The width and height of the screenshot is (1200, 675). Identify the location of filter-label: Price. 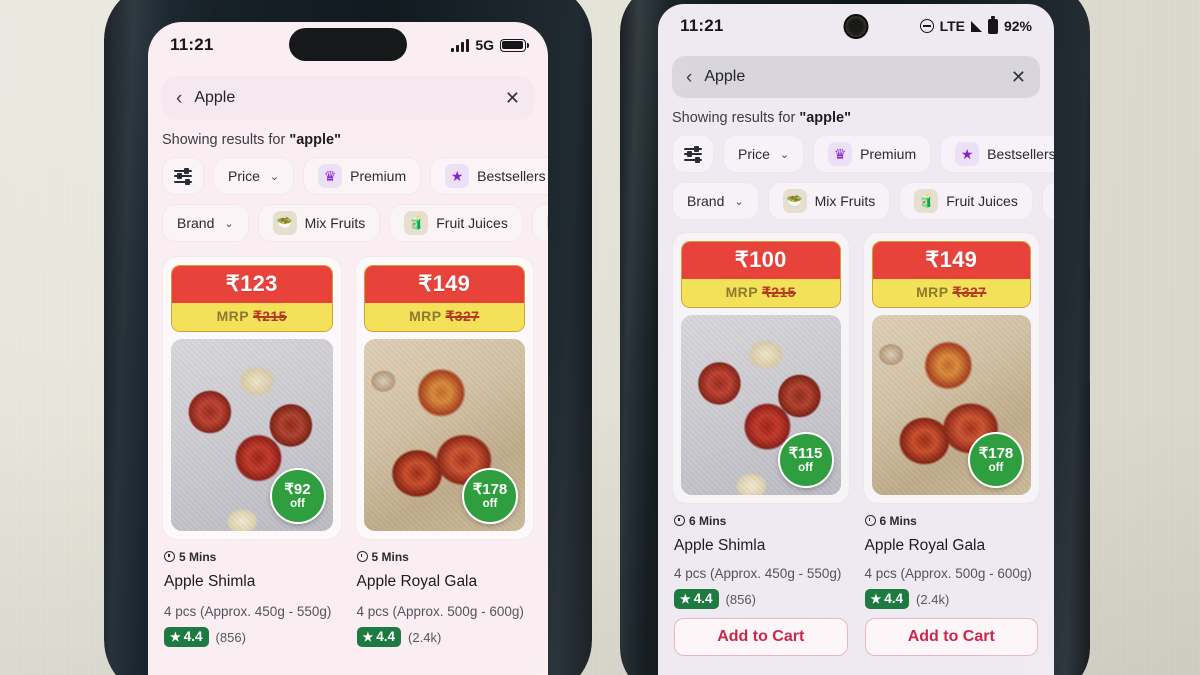
(244, 176).